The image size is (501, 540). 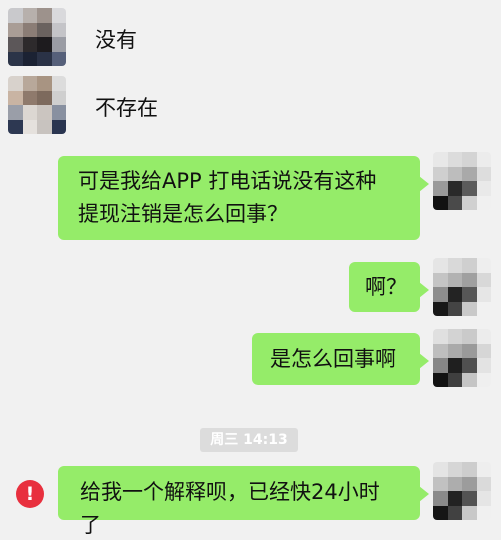 What do you see at coordinates (30, 494) in the screenshot?
I see `send-failed-icon: !` at bounding box center [30, 494].